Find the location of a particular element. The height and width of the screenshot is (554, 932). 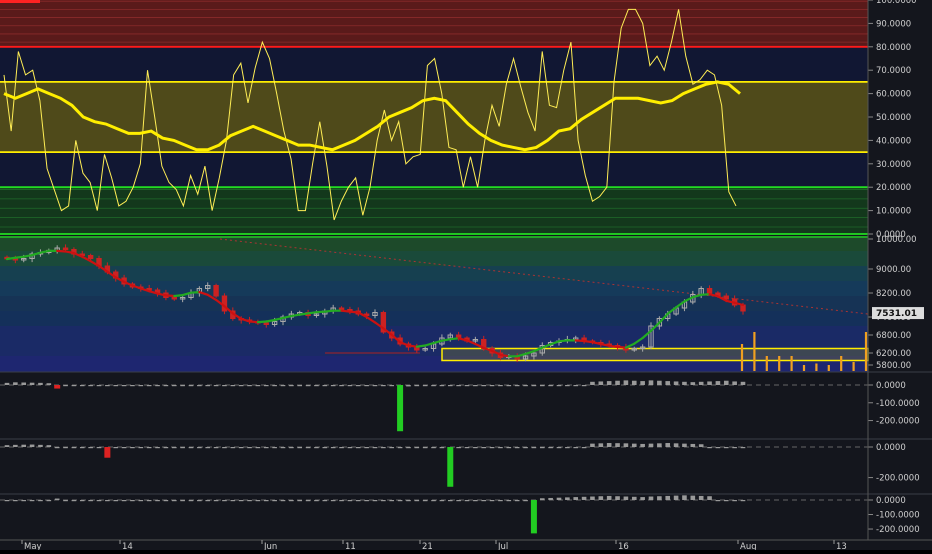

candle-body is located at coordinates (65, 248).